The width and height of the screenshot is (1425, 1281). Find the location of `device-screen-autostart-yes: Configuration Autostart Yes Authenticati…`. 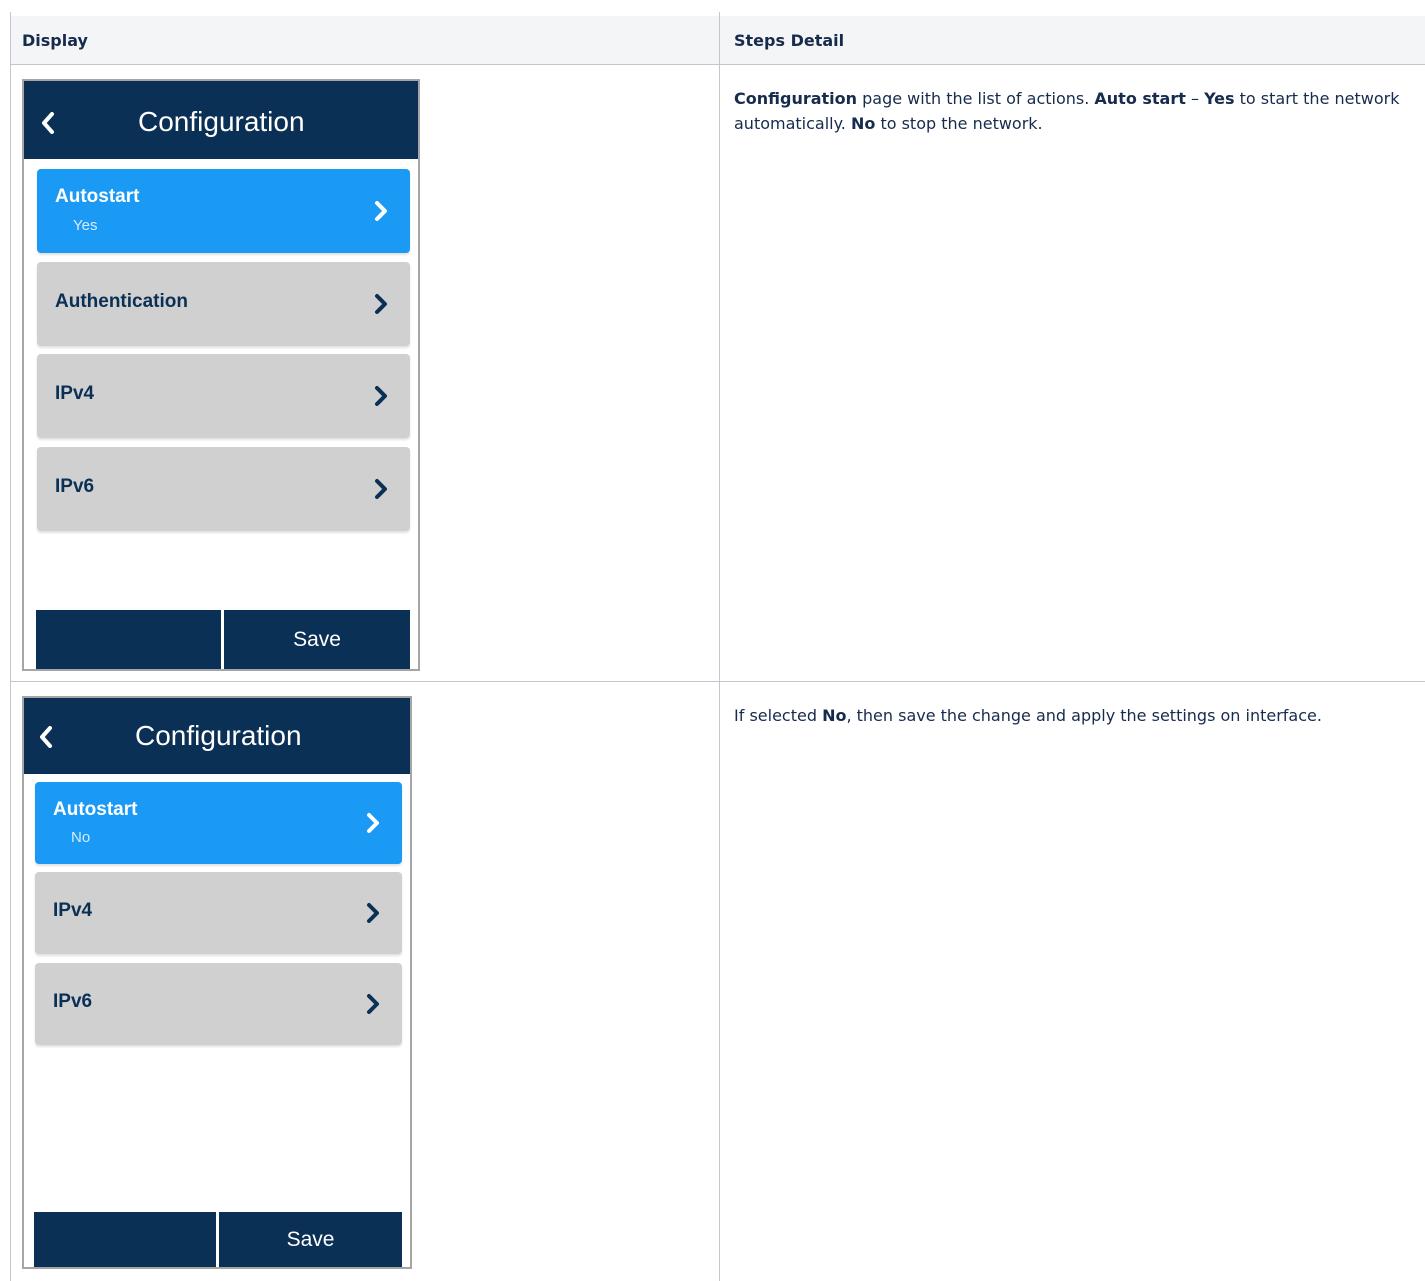

device-screen-autostart-yes: Configuration Autostart Yes Authenticati… is located at coordinates (221, 375).